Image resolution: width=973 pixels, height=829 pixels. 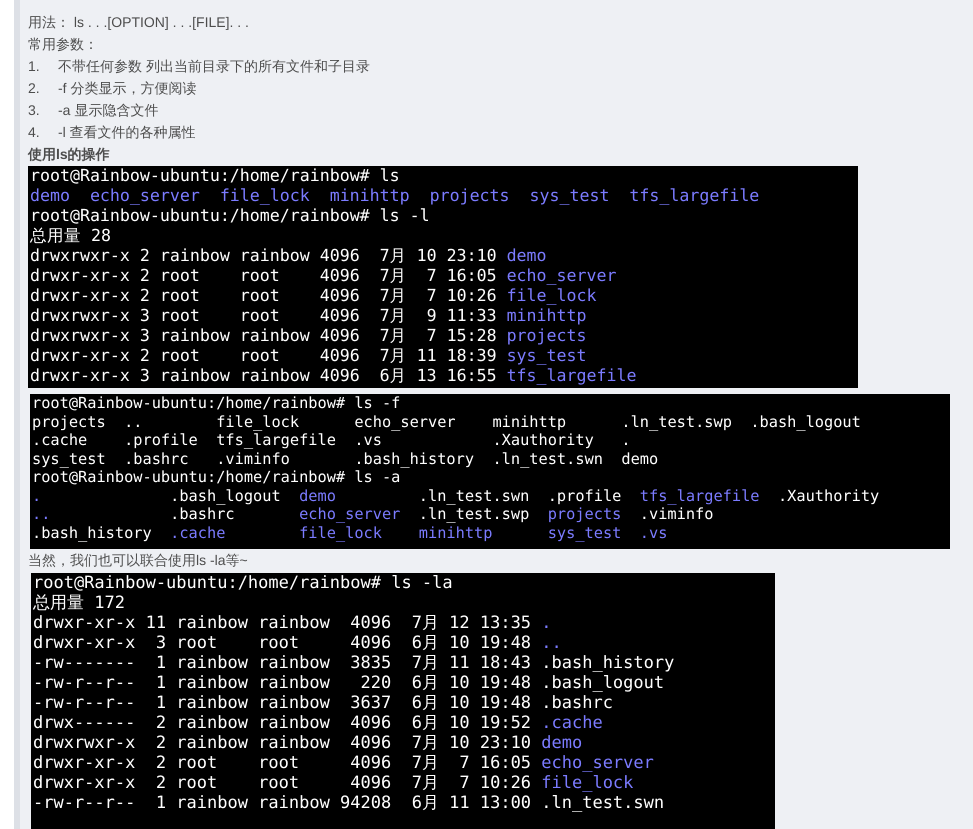 I want to click on file-name: .vs, so click(x=368, y=440).